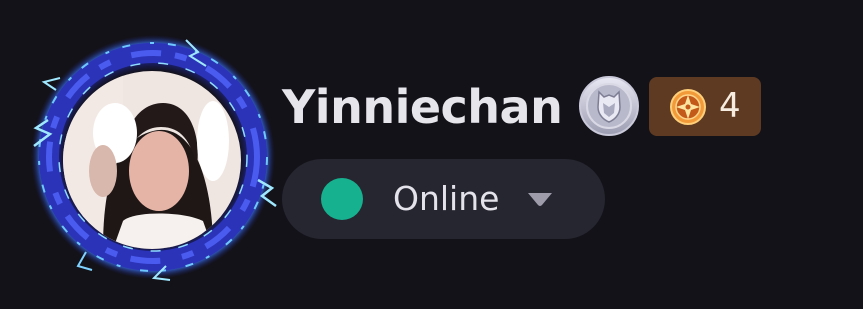  Describe the element at coordinates (730, 106) in the screenshot. I see `points-value: 4` at that location.